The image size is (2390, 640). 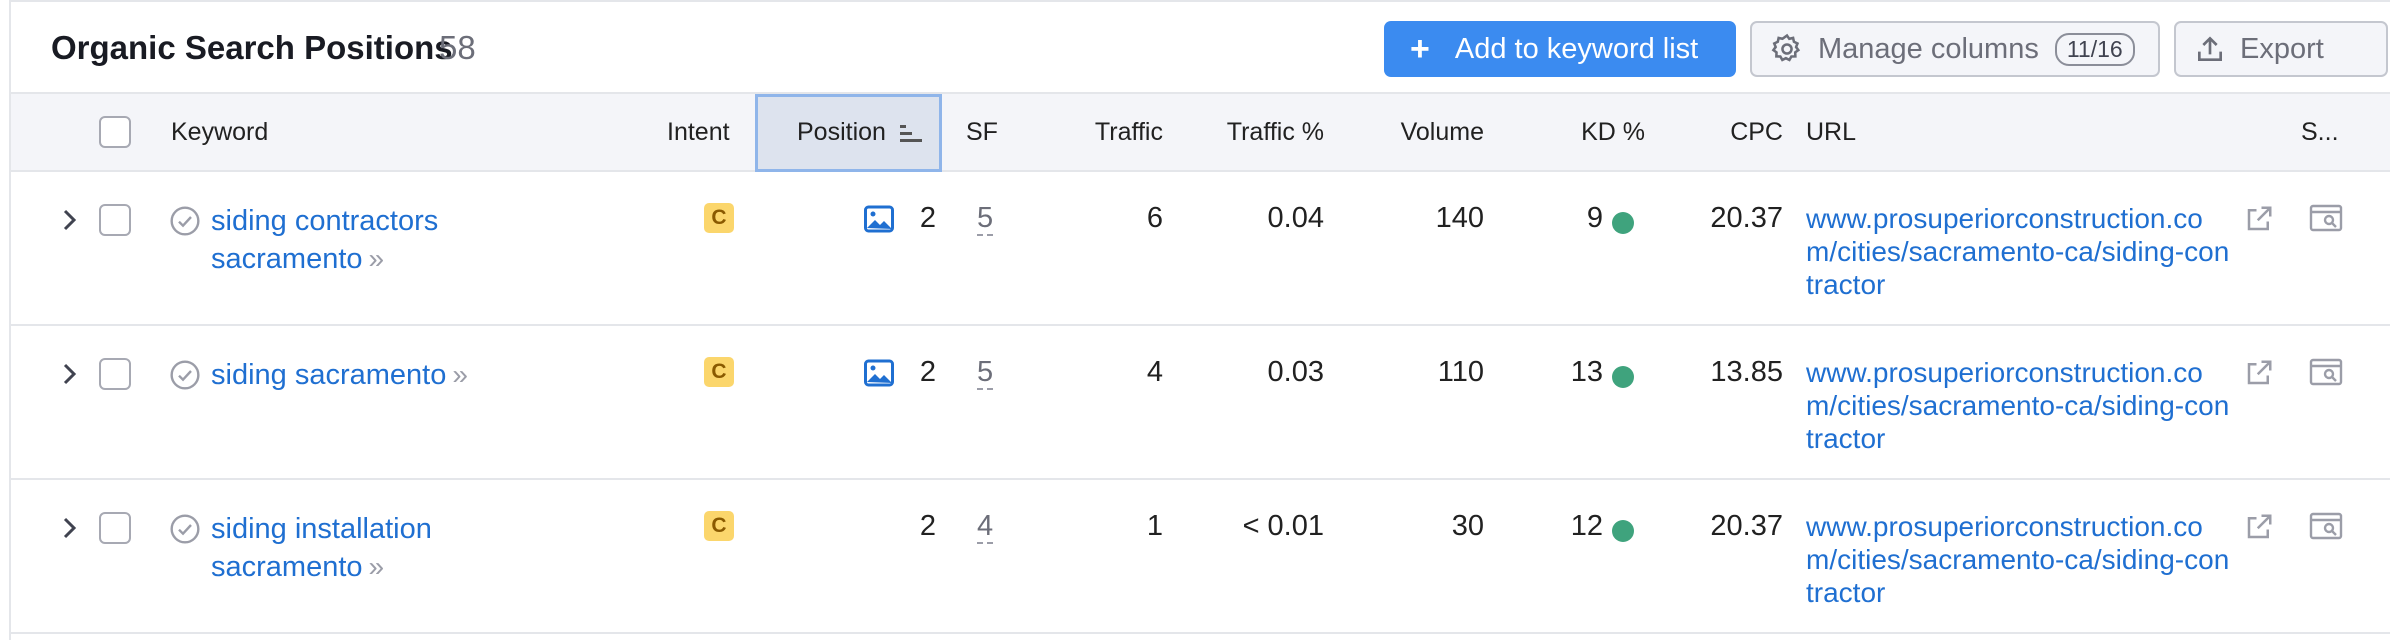 I want to click on traffic-pct-value: 0.03, so click(x=1295, y=372).